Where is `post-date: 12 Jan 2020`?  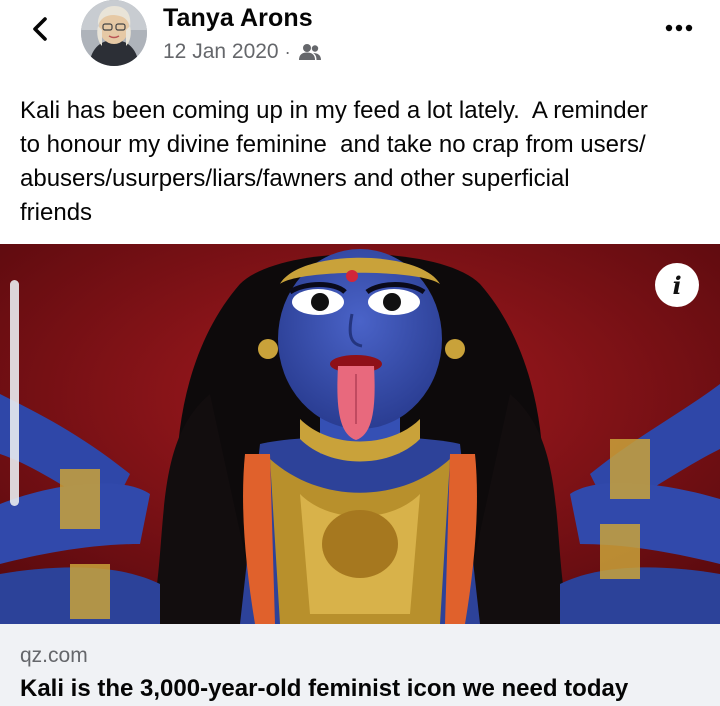 post-date: 12 Jan 2020 is located at coordinates (221, 52).